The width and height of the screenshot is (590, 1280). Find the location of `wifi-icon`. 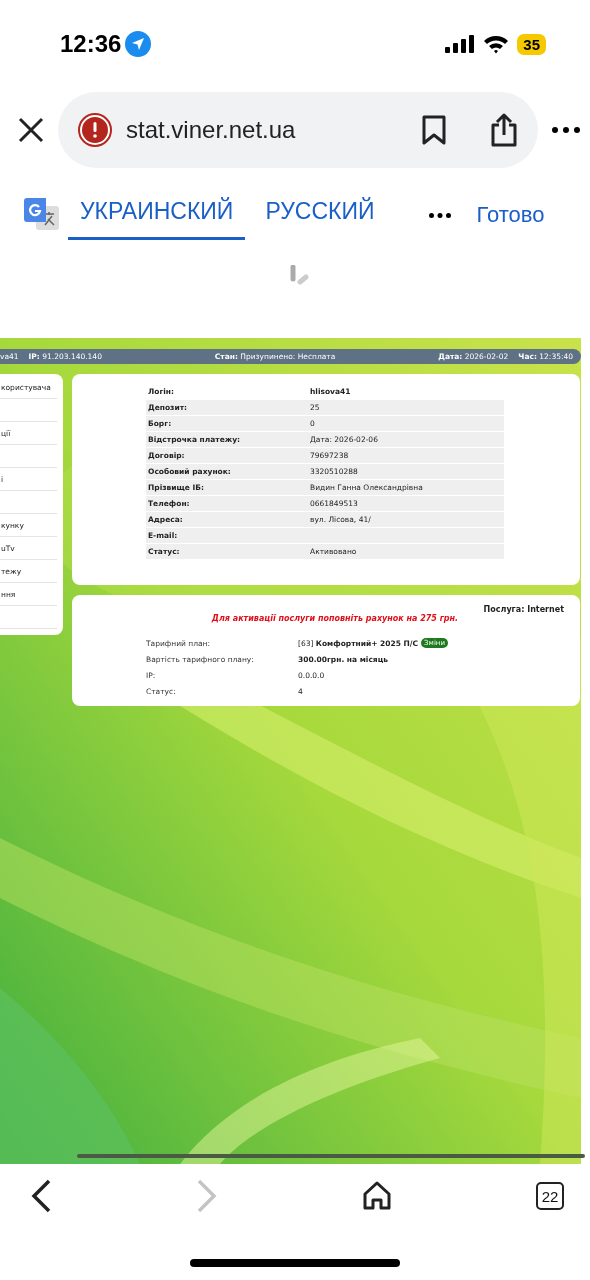

wifi-icon is located at coordinates (496, 44).